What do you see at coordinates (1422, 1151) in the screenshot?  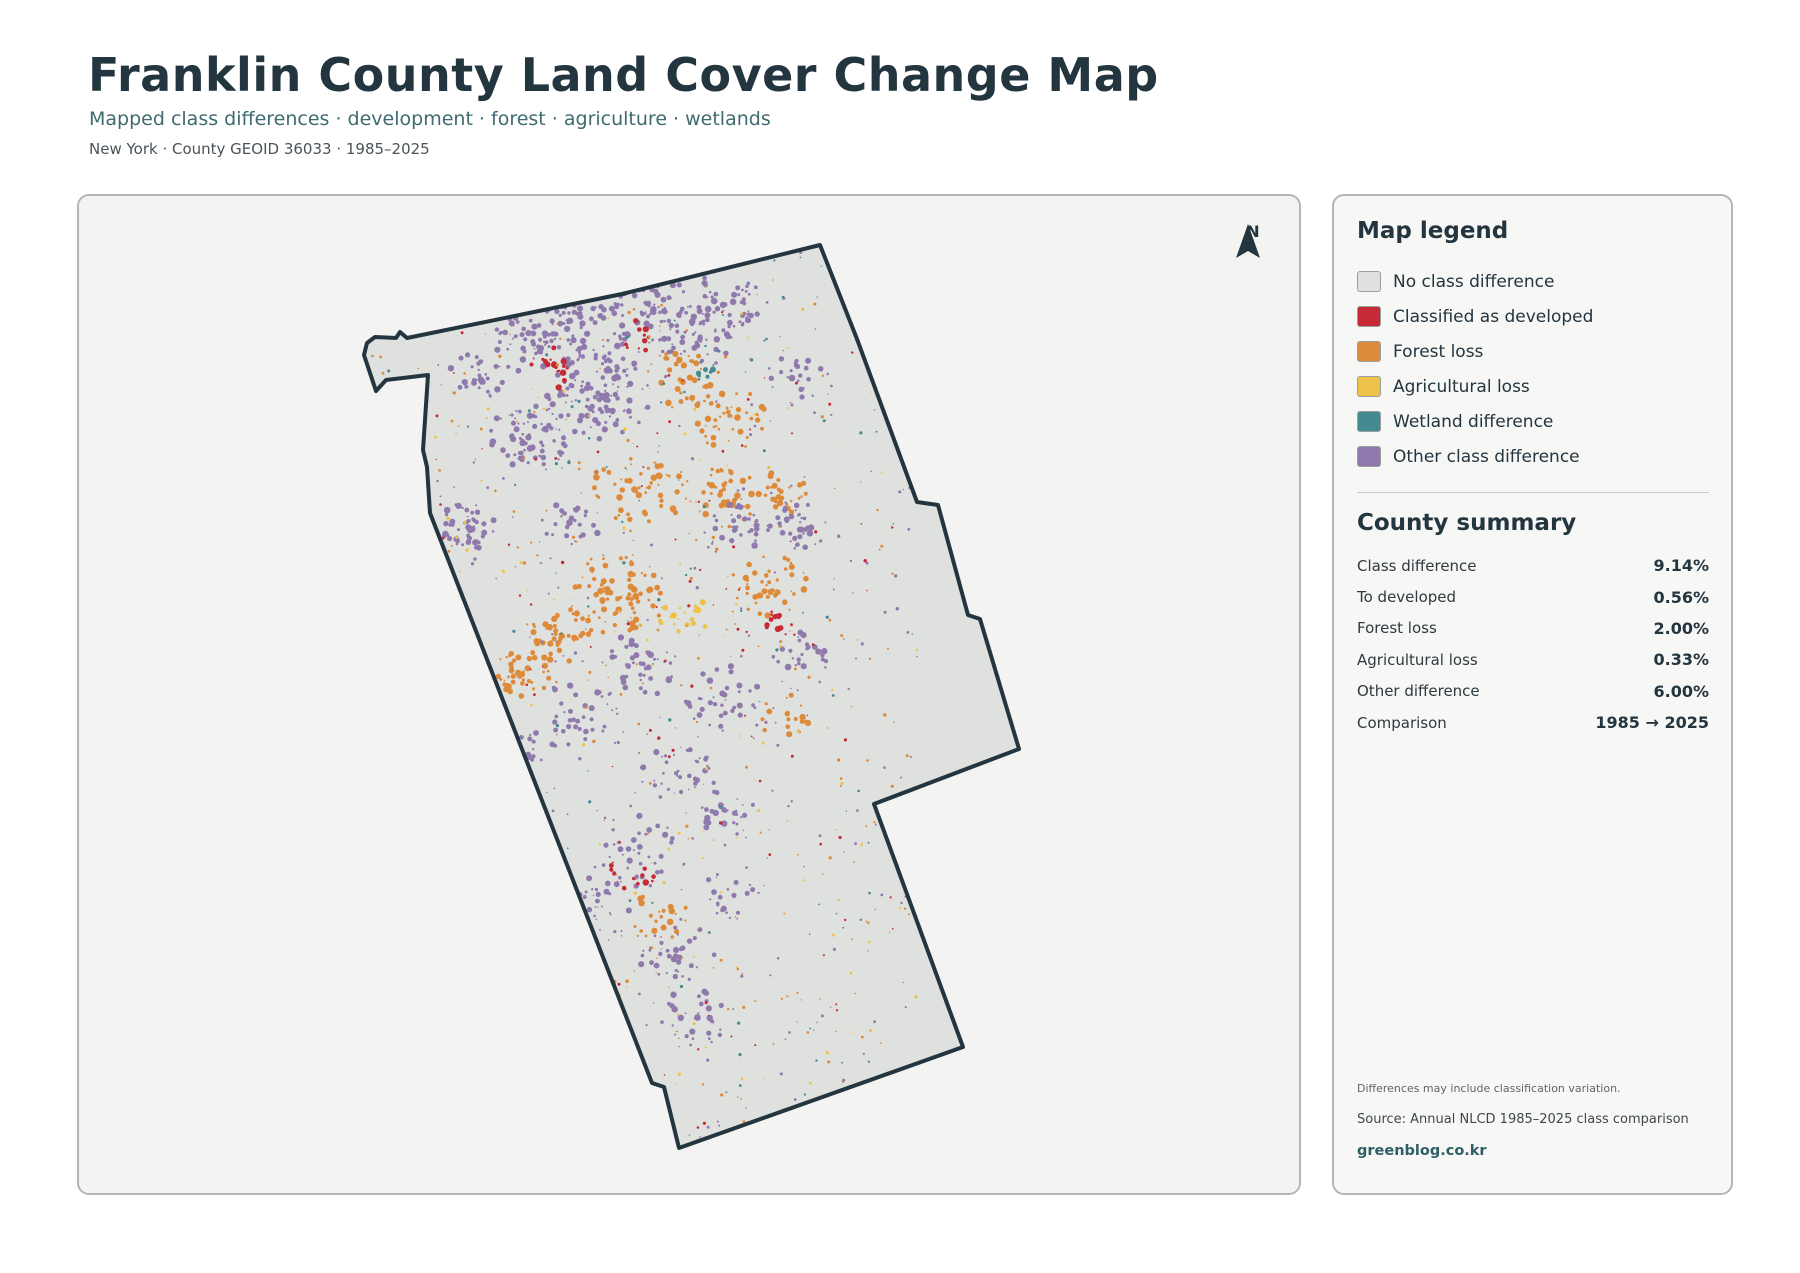 I see `site-link: greenblog.co.kr` at bounding box center [1422, 1151].